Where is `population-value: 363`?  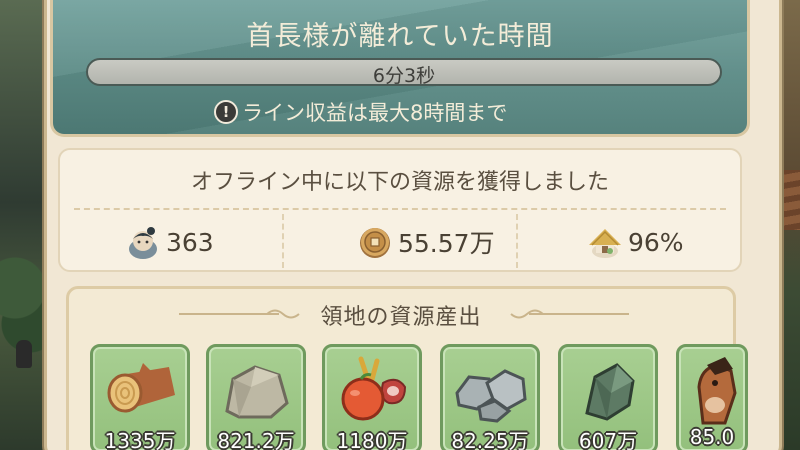
population-value: 363 is located at coordinates (190, 242).